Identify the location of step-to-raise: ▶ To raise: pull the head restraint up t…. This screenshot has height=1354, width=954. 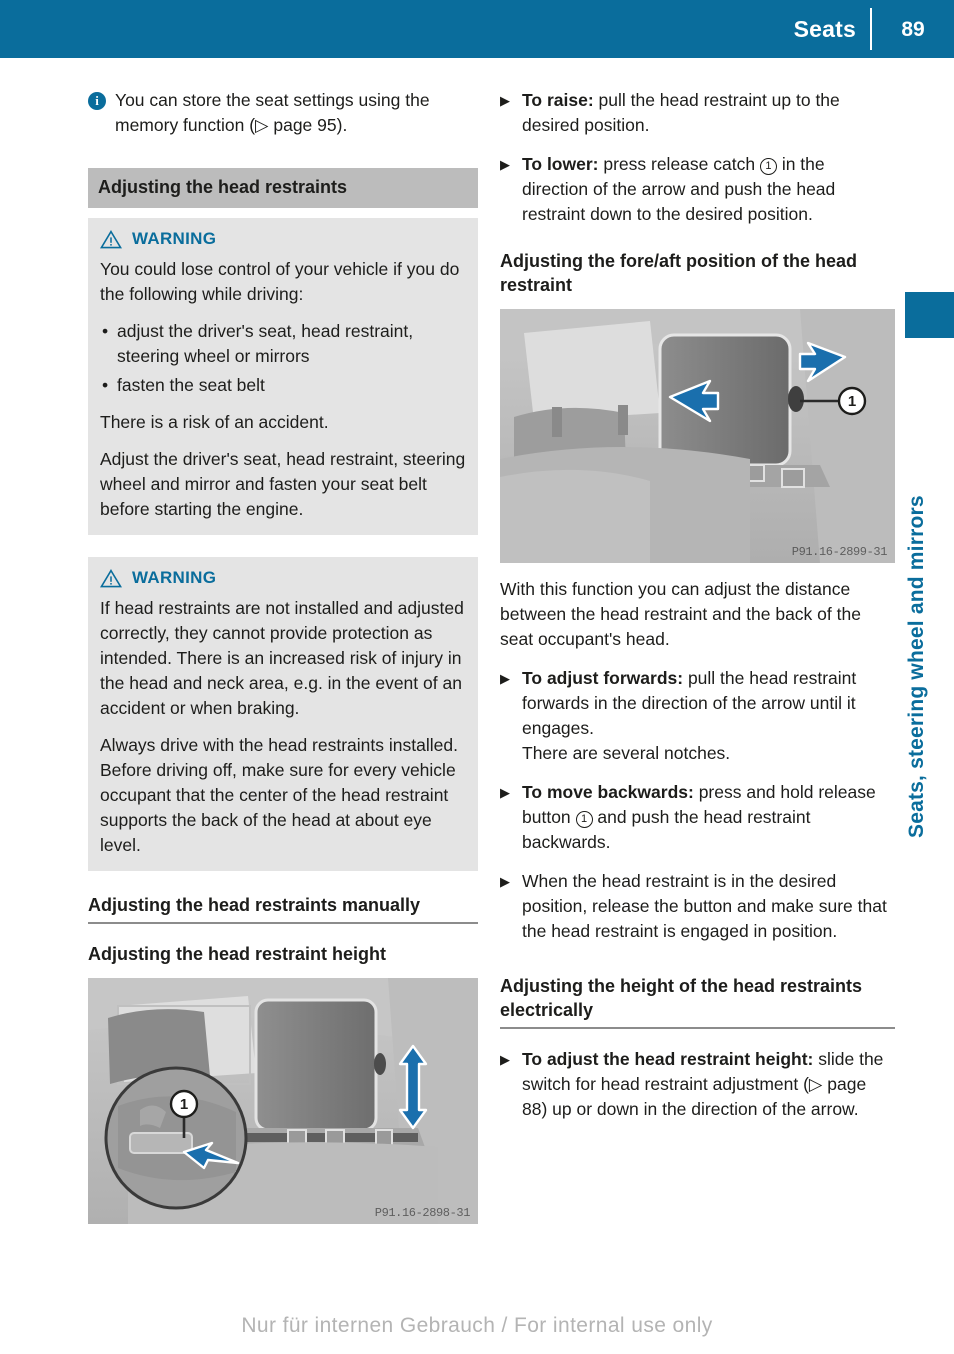
(697, 113).